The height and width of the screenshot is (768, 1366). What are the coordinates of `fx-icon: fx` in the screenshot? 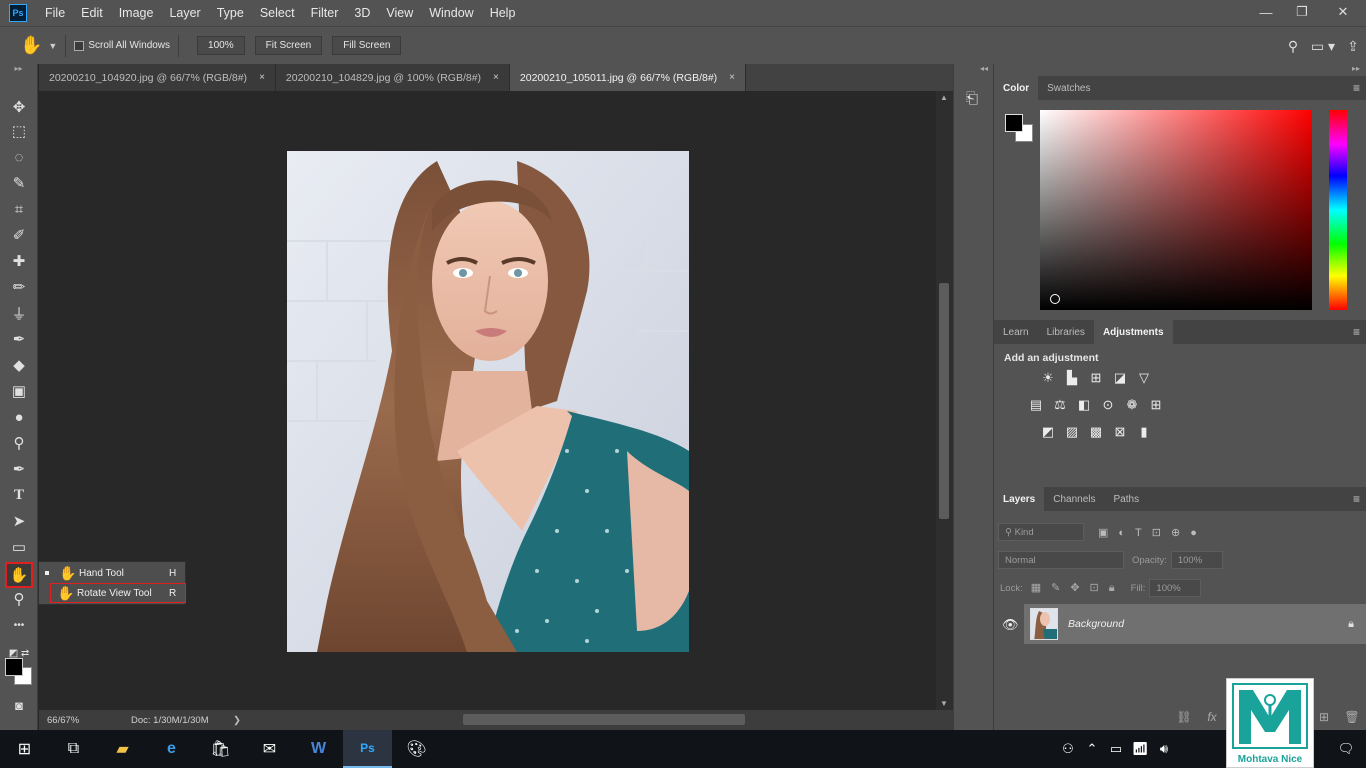 It's located at (1212, 717).